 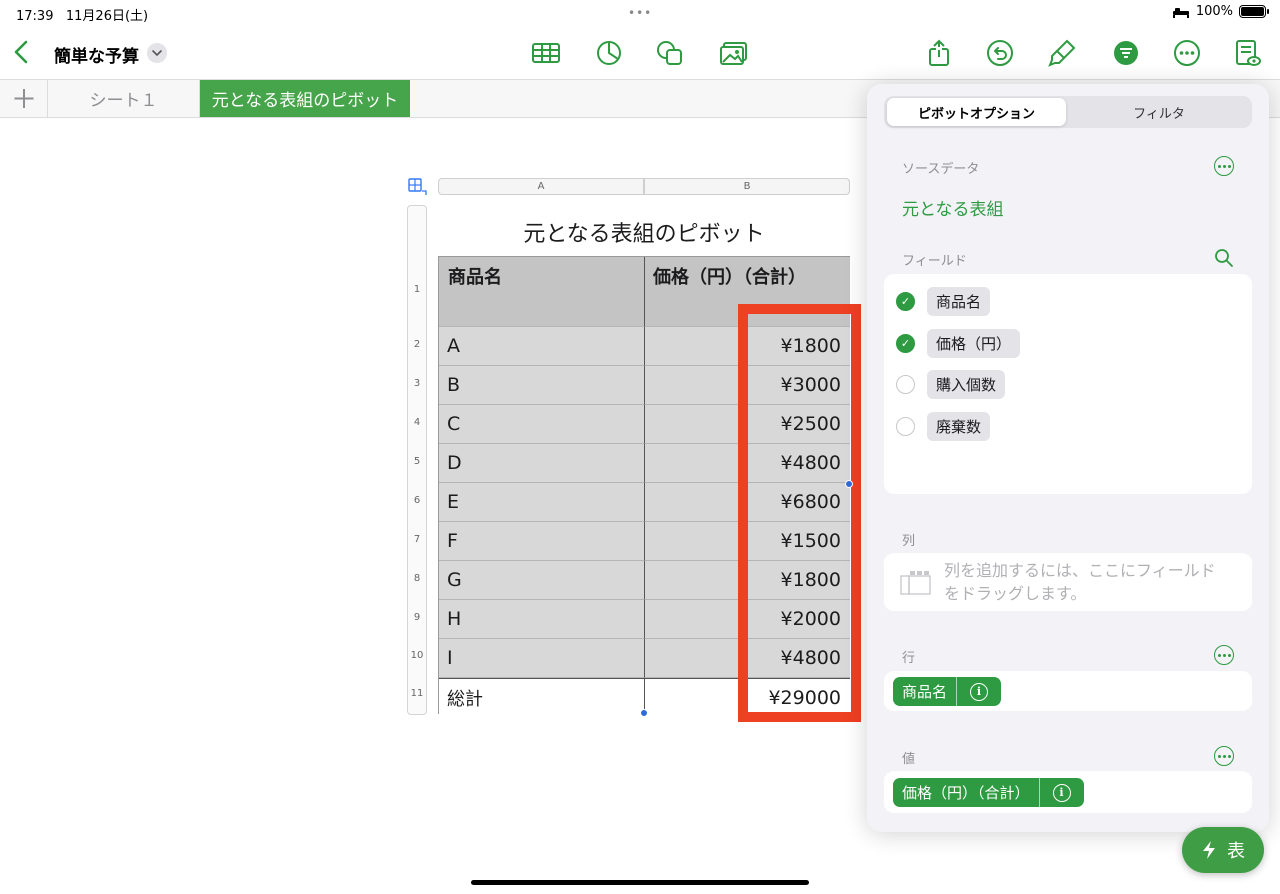 What do you see at coordinates (670, 53) in the screenshot?
I see `shape-icon` at bounding box center [670, 53].